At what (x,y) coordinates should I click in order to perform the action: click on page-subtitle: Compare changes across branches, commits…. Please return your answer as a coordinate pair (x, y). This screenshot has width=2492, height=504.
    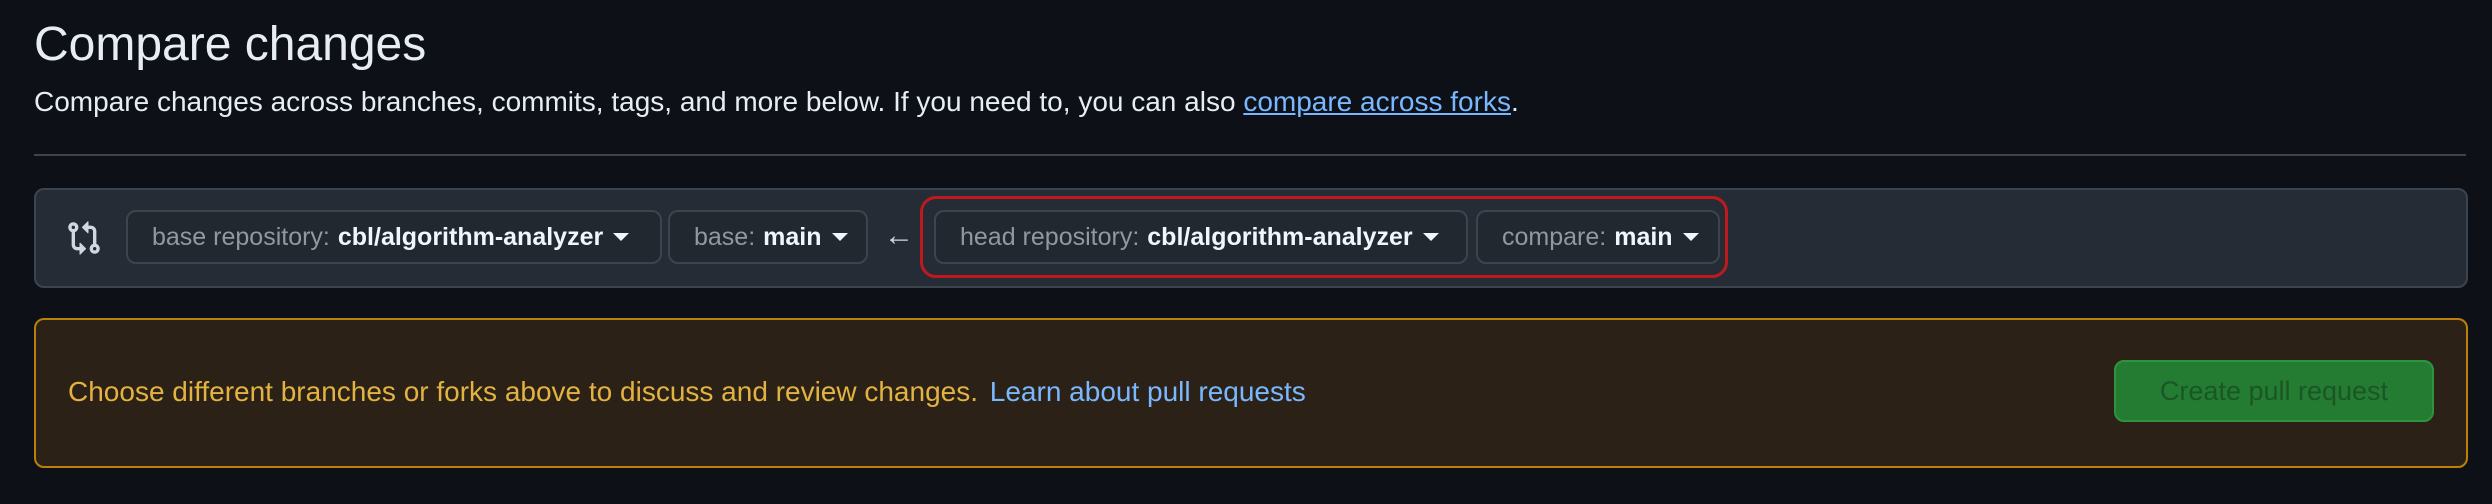
    Looking at the image, I should click on (776, 102).